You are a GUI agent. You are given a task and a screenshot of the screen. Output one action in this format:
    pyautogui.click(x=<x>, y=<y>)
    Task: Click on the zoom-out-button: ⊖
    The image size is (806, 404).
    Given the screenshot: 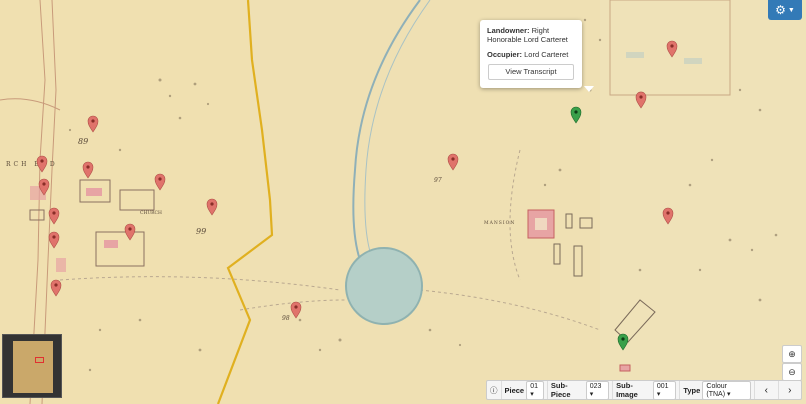 What is the action you would take?
    pyautogui.click(x=792, y=372)
    